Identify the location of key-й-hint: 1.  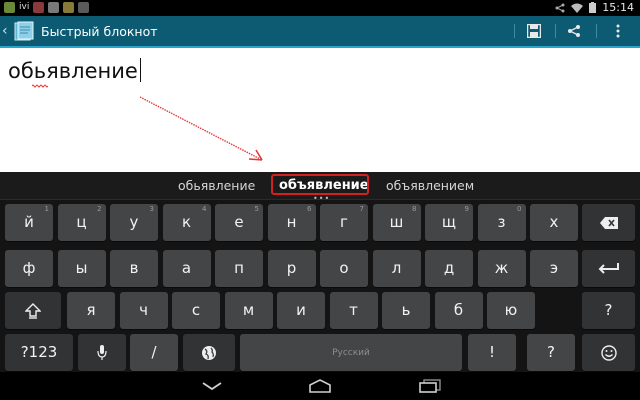
(46, 209).